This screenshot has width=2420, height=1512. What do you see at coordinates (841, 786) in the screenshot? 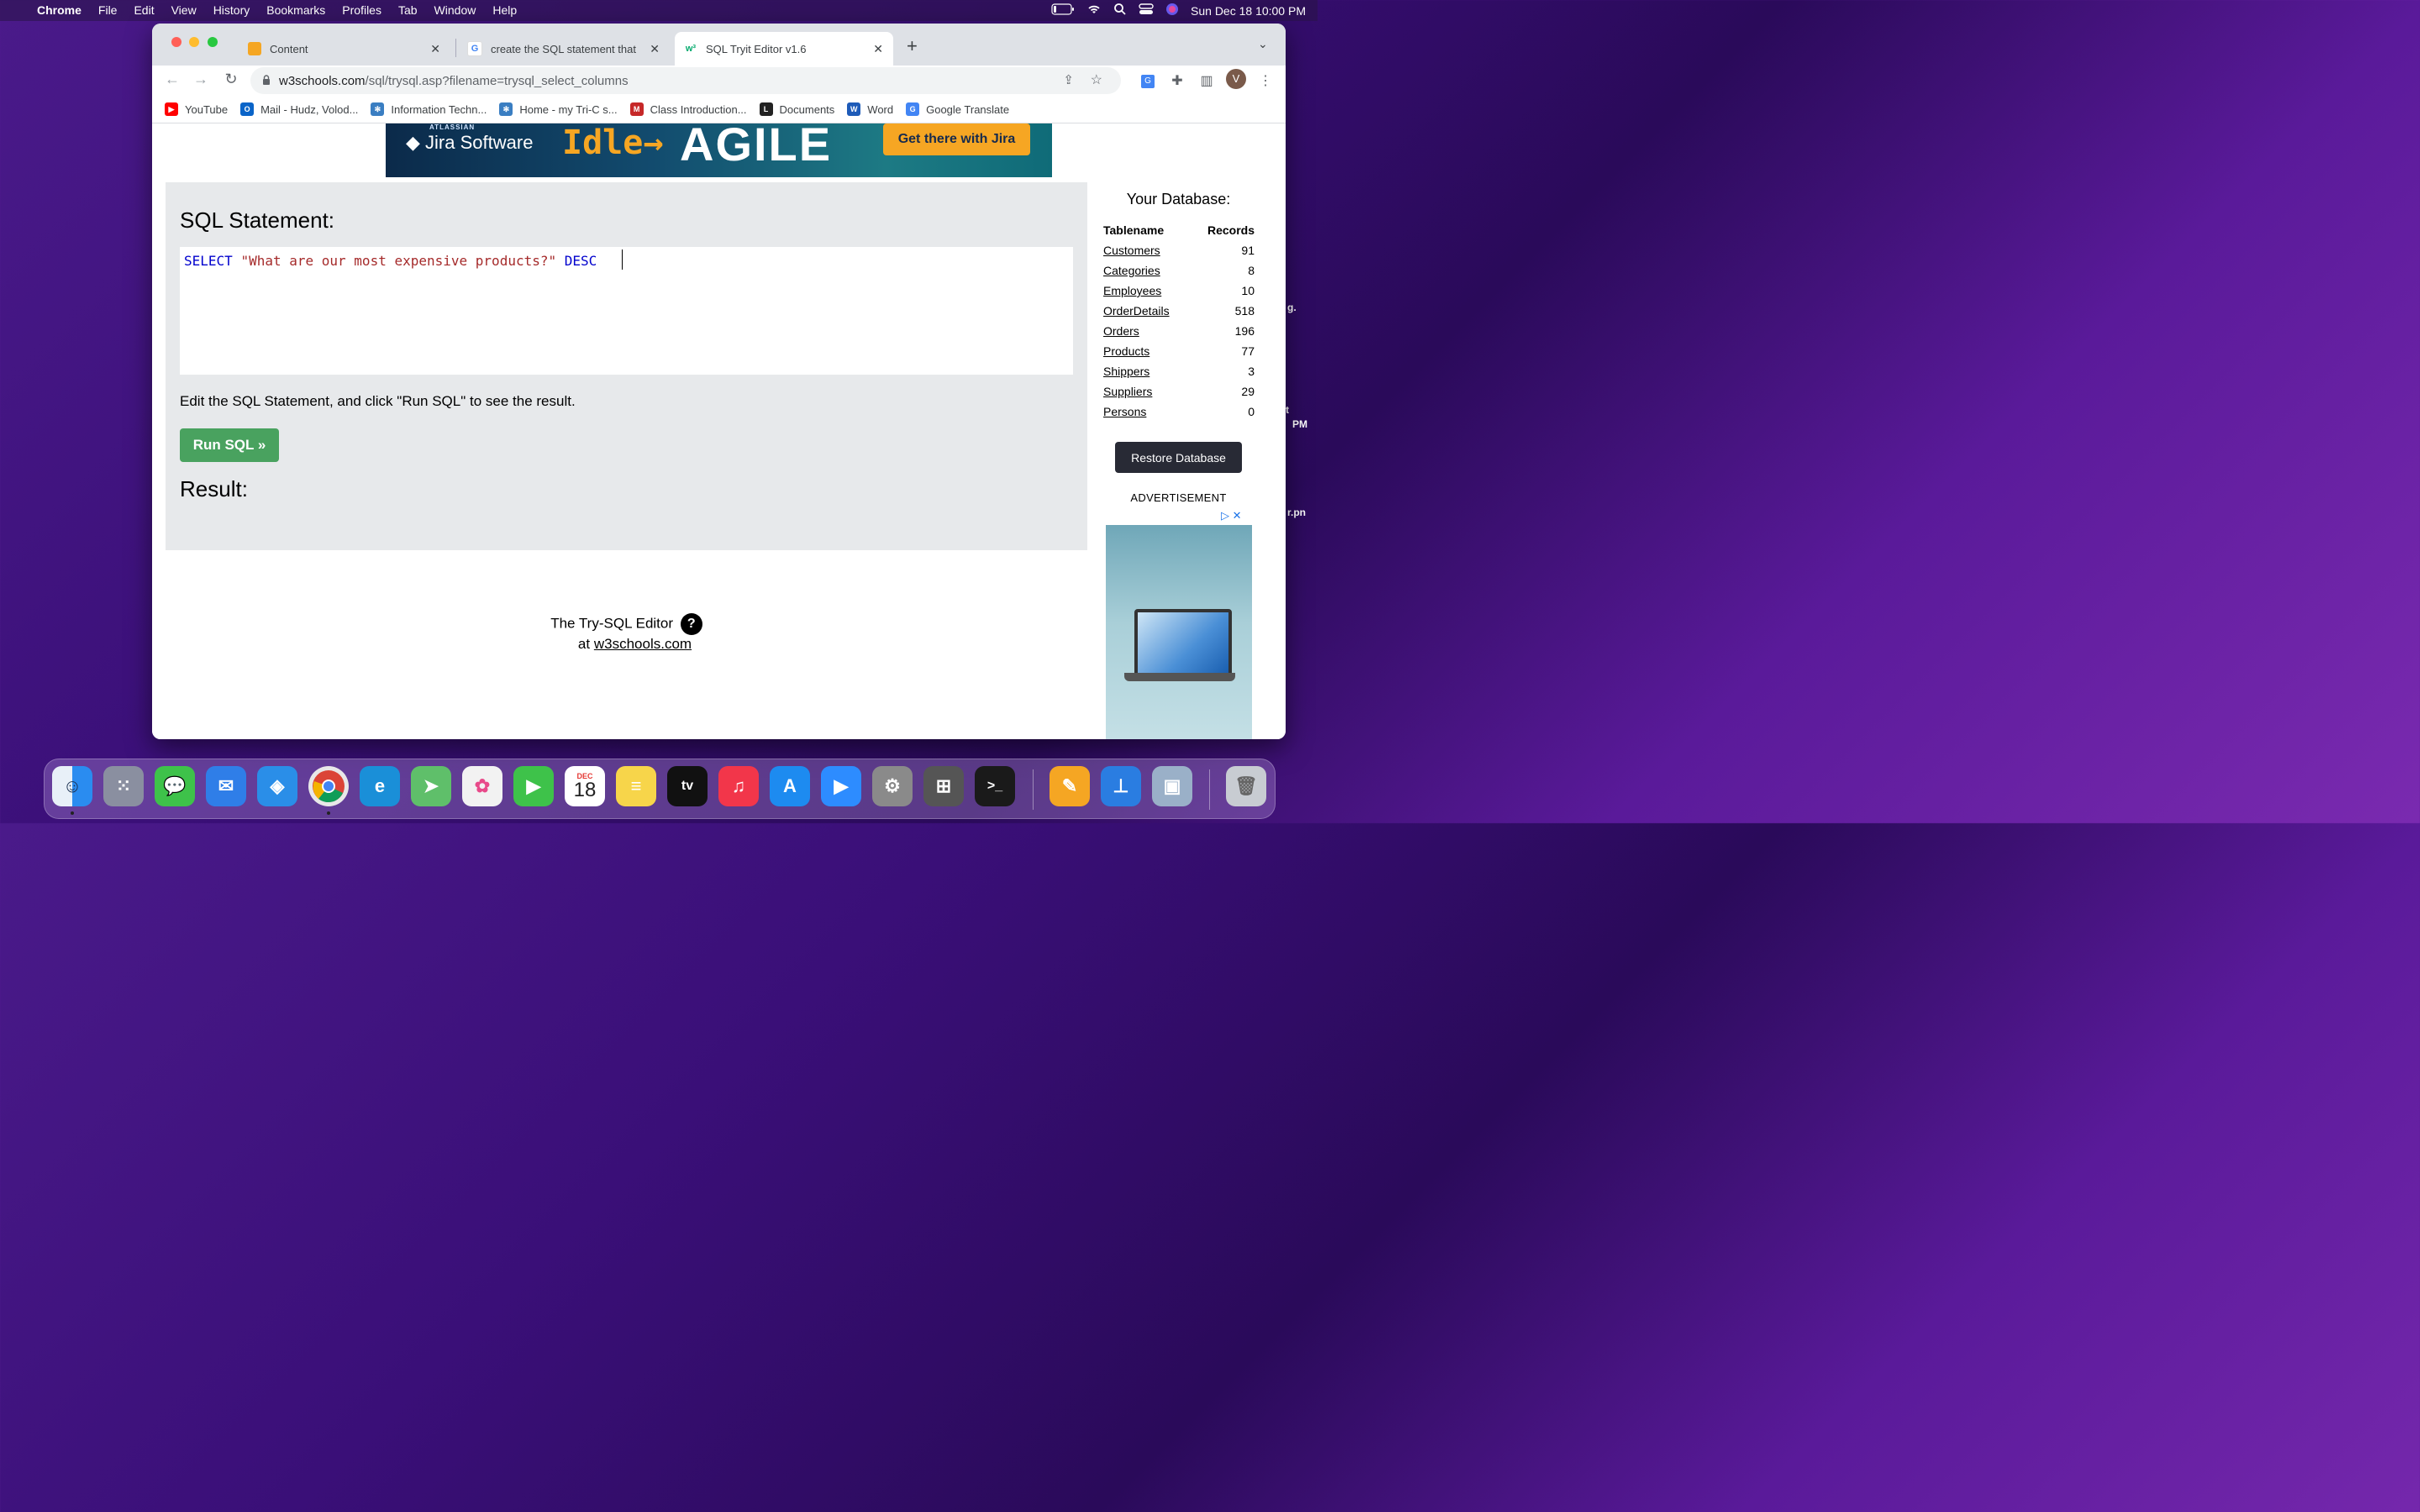
I see `zoom-icon: ▶` at bounding box center [841, 786].